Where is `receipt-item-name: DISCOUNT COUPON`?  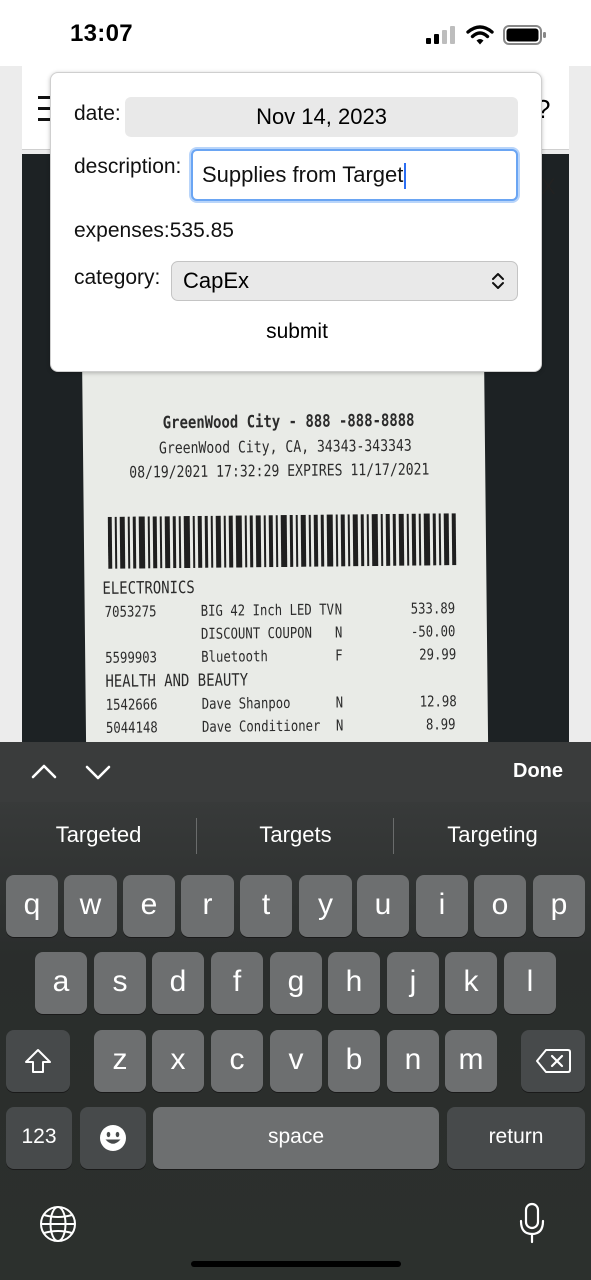 receipt-item-name: DISCOUNT COUPON is located at coordinates (256, 633).